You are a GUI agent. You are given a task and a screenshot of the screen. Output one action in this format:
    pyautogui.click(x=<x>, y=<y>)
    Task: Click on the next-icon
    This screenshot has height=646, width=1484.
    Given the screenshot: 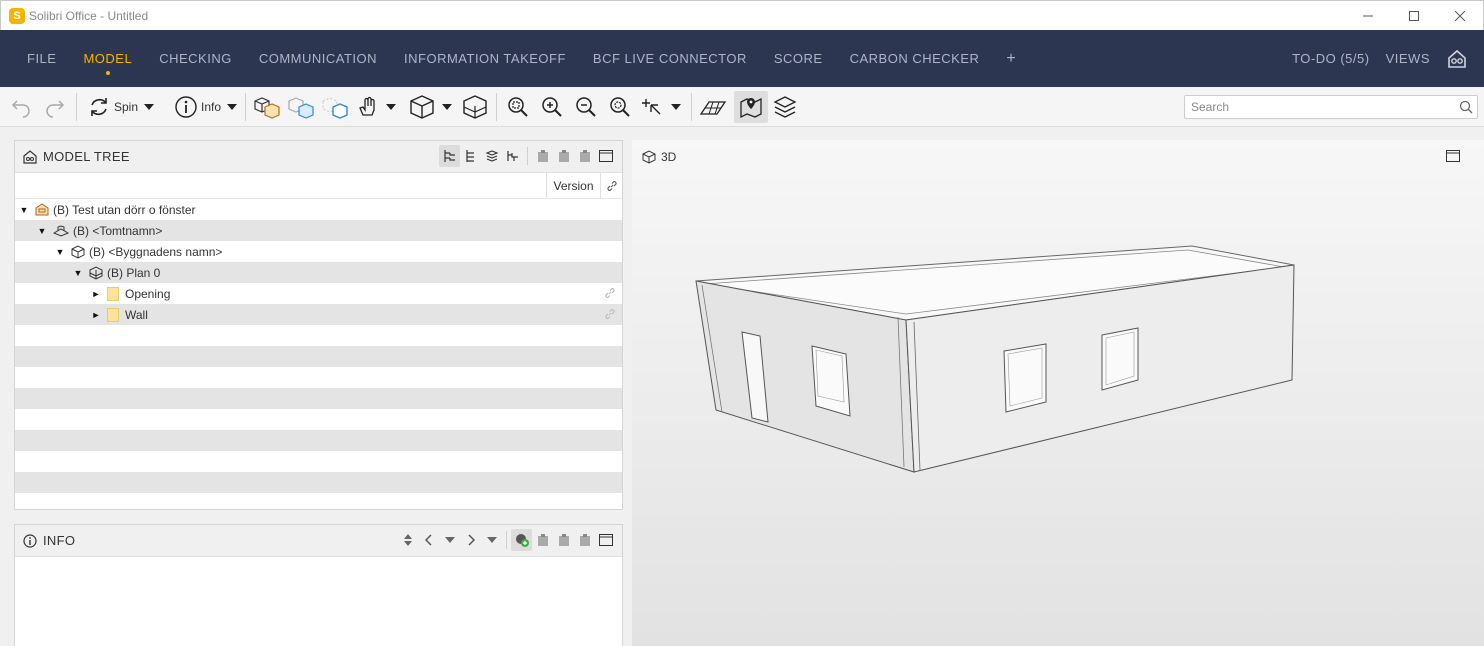 What is the action you would take?
    pyautogui.click(x=470, y=540)
    